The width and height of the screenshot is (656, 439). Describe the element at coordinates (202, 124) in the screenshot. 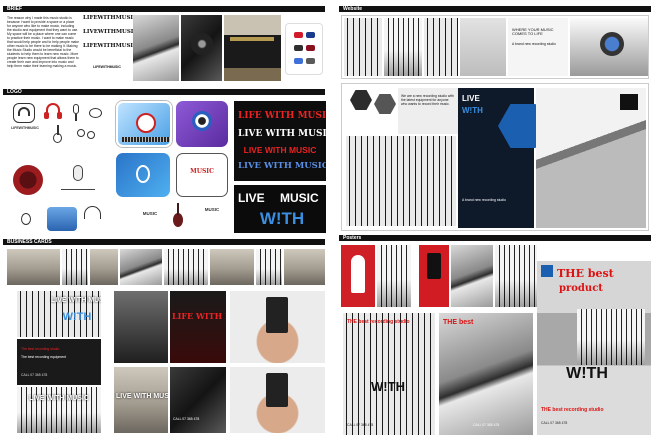

I see `logo-tile-purple` at that location.